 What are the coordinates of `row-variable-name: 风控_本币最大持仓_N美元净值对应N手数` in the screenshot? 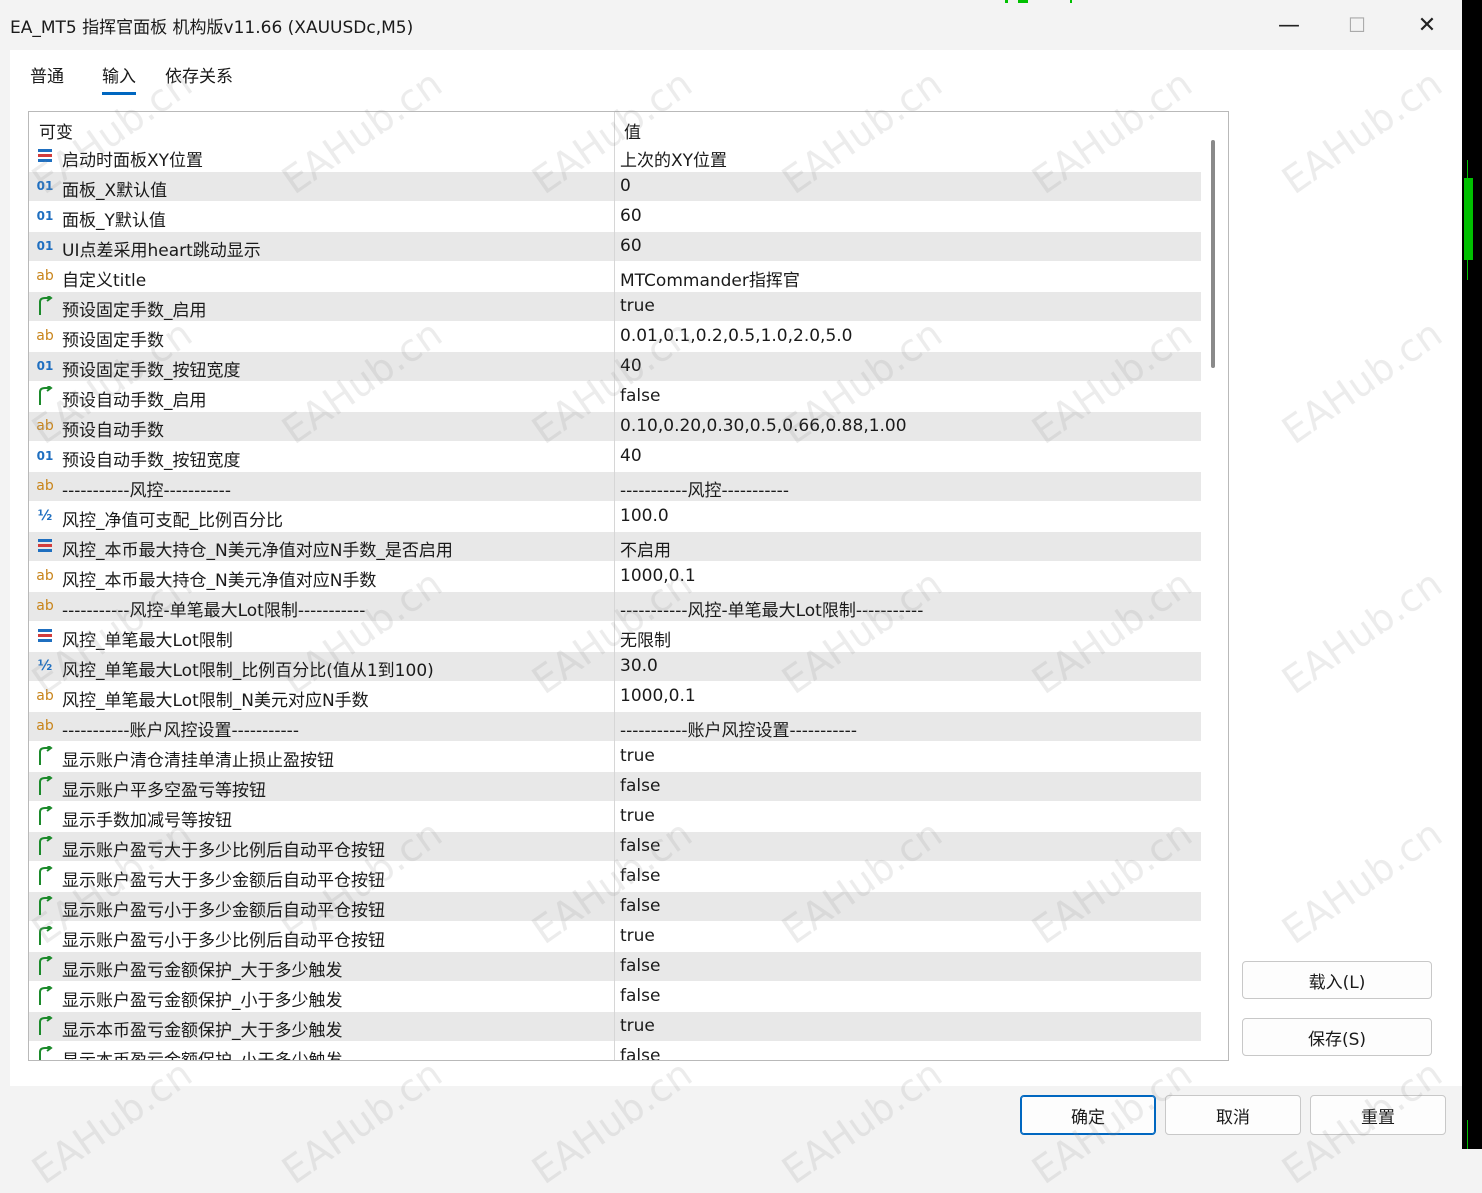 It's located at (219, 581).